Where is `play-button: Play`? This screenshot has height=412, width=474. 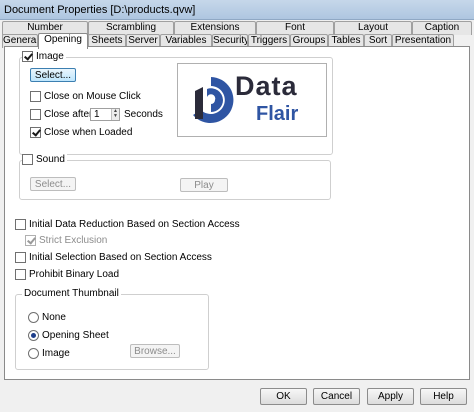 play-button: Play is located at coordinates (204, 185).